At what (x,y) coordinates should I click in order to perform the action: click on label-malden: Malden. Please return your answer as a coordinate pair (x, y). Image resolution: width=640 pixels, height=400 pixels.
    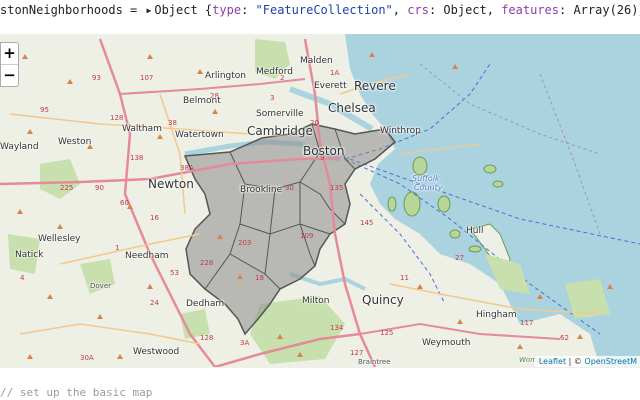
    Looking at the image, I should click on (316, 61).